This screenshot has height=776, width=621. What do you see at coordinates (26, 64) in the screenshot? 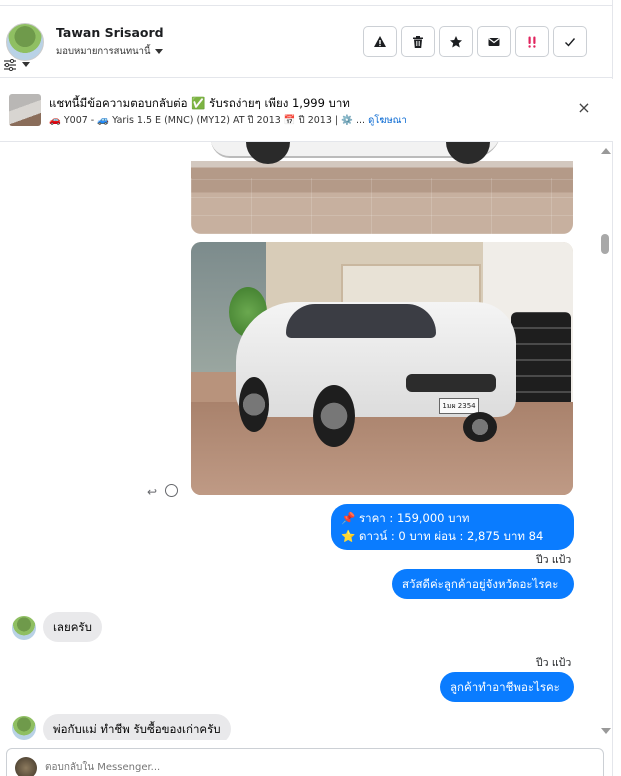
I see `filter-chevron-icon` at bounding box center [26, 64].